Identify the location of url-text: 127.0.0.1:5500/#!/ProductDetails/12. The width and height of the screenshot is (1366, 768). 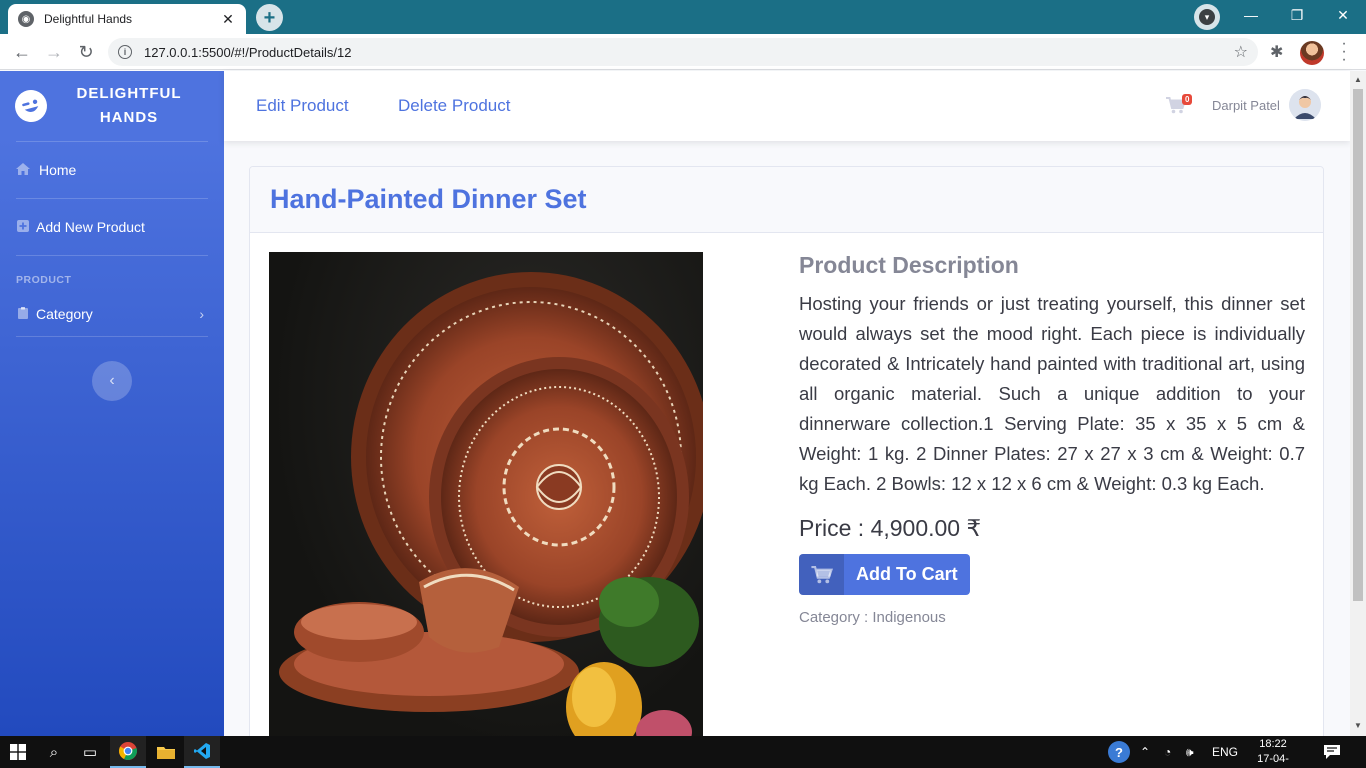
(248, 52).